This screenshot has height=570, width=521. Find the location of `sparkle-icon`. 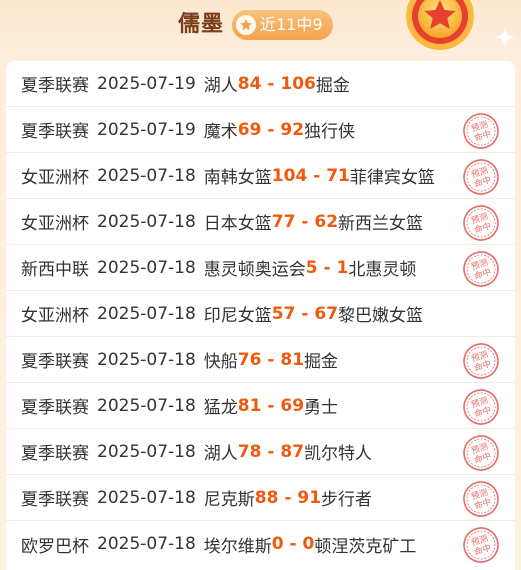

sparkle-icon is located at coordinates (505, 37).